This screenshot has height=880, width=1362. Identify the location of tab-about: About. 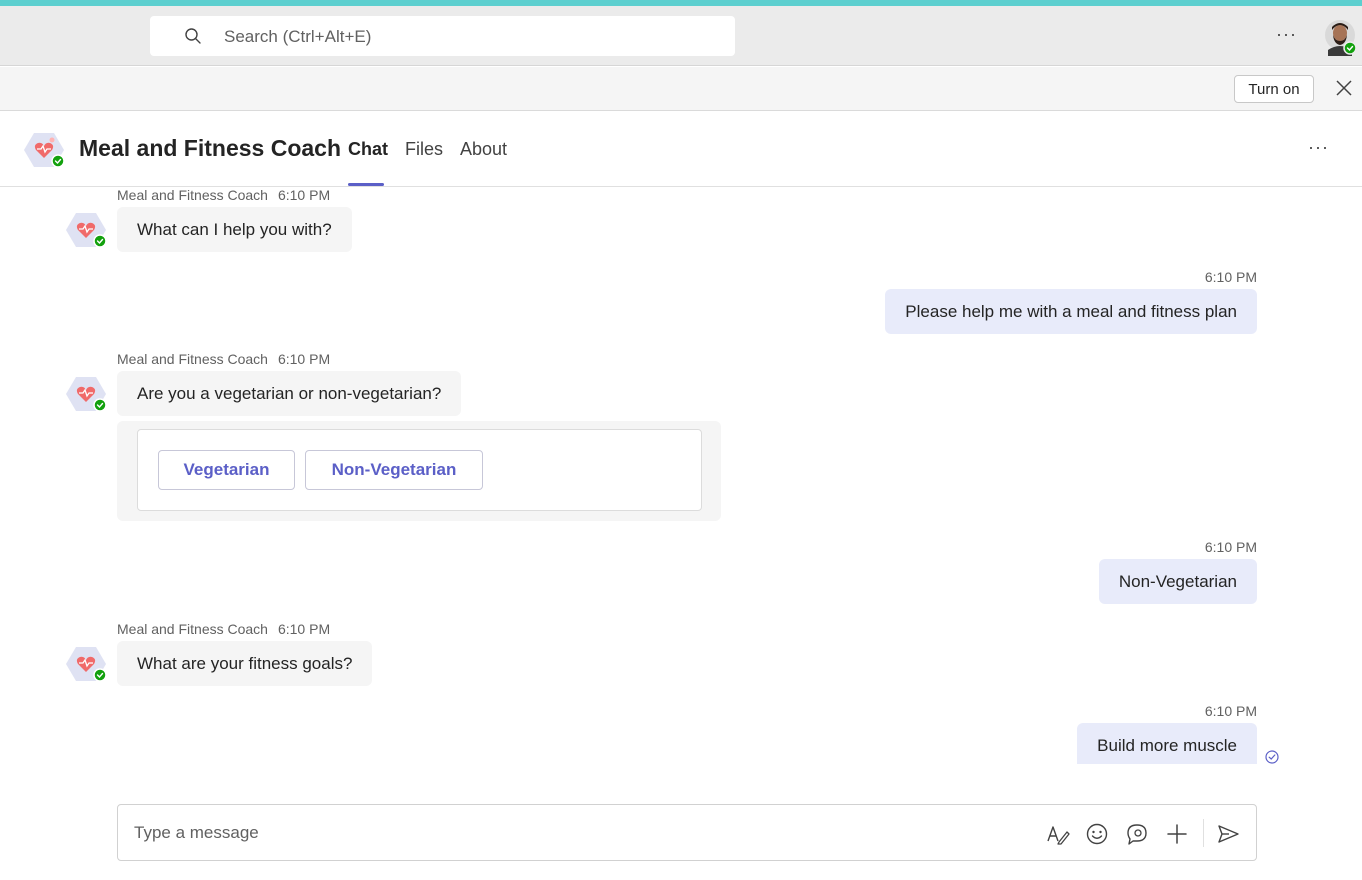
(483, 149).